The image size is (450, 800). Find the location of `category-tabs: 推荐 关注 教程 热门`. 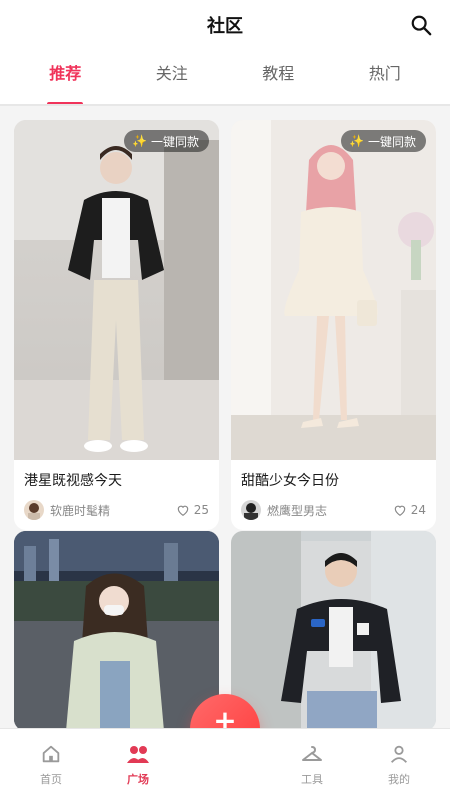

category-tabs: 推荐 关注 教程 热门 is located at coordinates (225, 83).